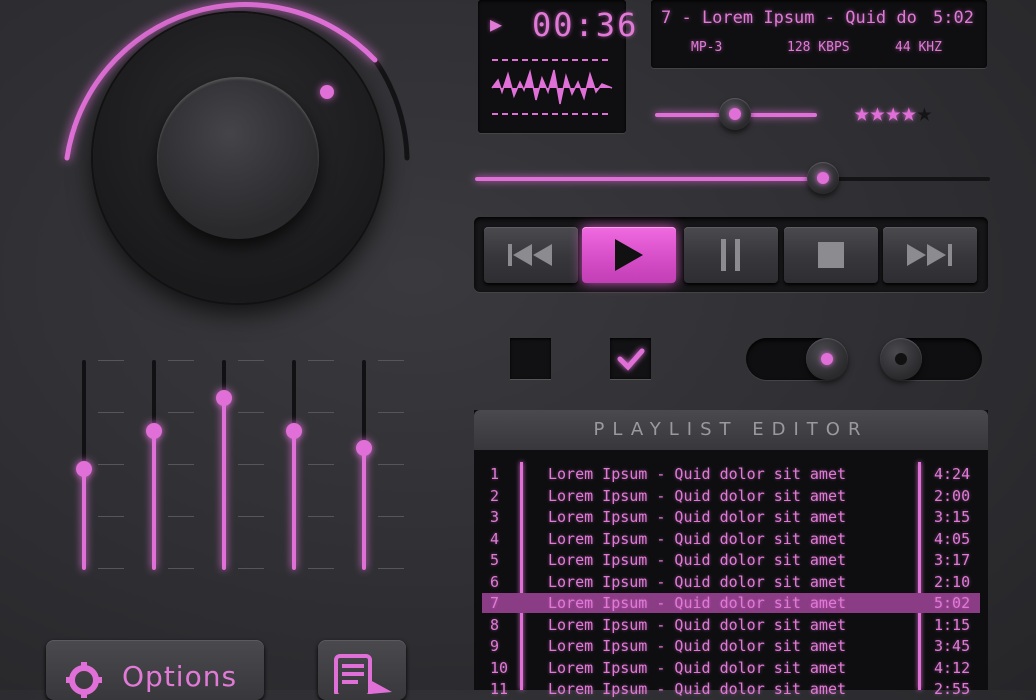 This screenshot has height=700, width=1036. What do you see at coordinates (930, 255) in the screenshot?
I see `fast-forward-button` at bounding box center [930, 255].